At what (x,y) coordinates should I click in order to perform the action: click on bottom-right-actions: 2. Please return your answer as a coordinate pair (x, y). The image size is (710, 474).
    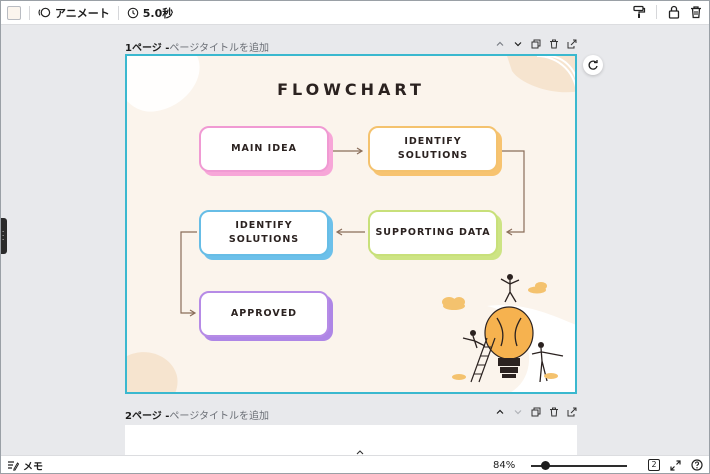
    Looking at the image, I should click on (675, 465).